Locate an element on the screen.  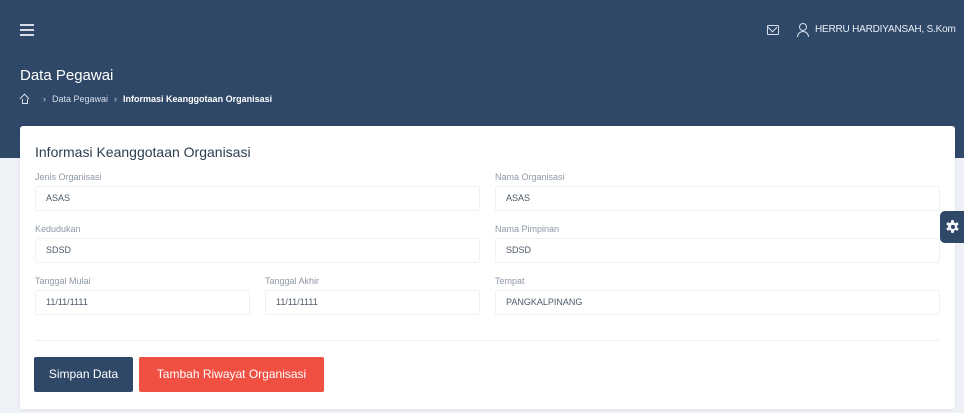
tempat-field: PANGKALPINANG is located at coordinates (717, 302).